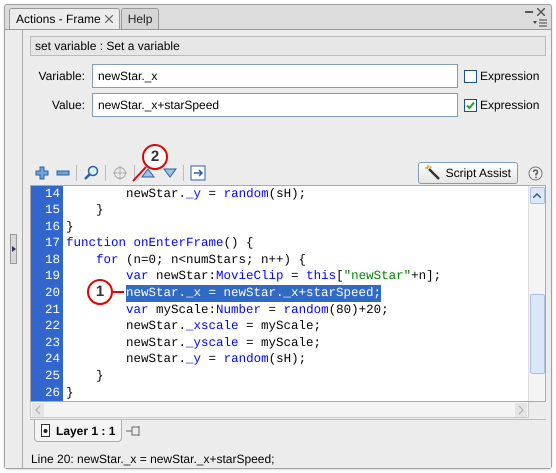 This screenshot has height=473, width=556. I want to click on input-field: newStar._x+starSpeed, so click(275, 105).